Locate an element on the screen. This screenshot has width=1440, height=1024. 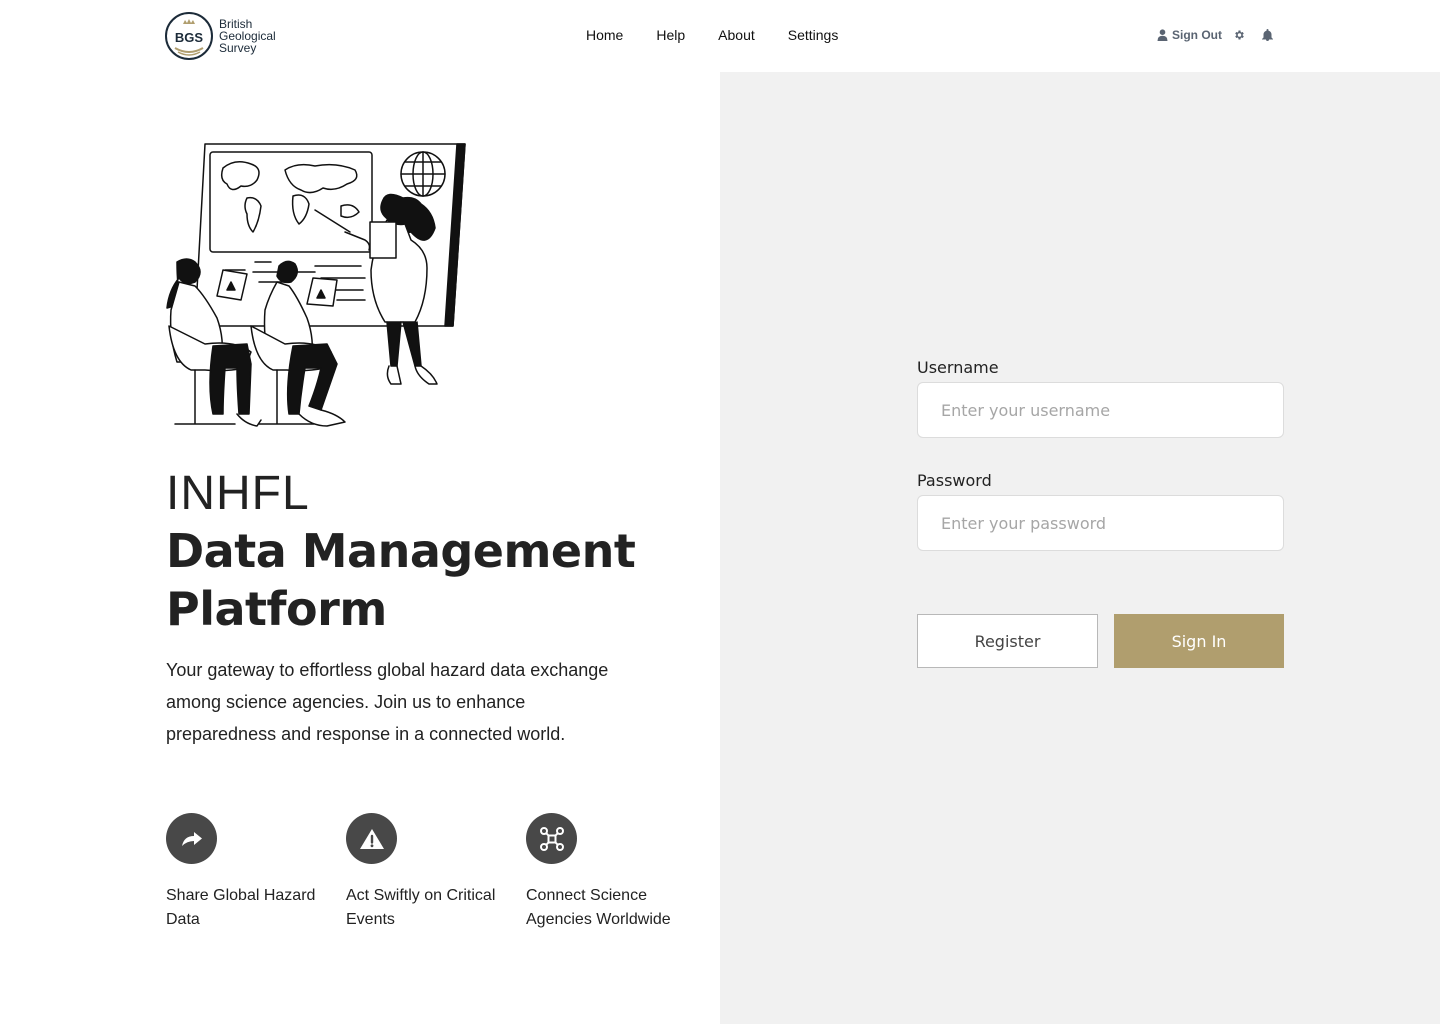
password-input is located at coordinates (1100, 523).